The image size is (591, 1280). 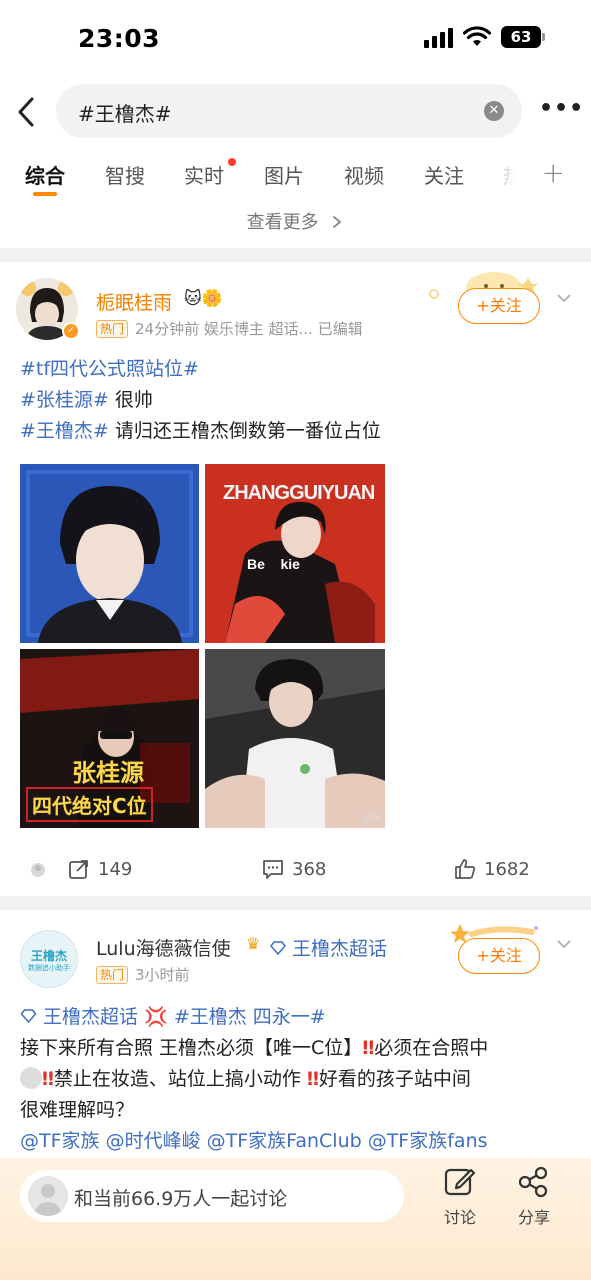 I want to click on share-label: 分享, so click(x=533, y=1217).